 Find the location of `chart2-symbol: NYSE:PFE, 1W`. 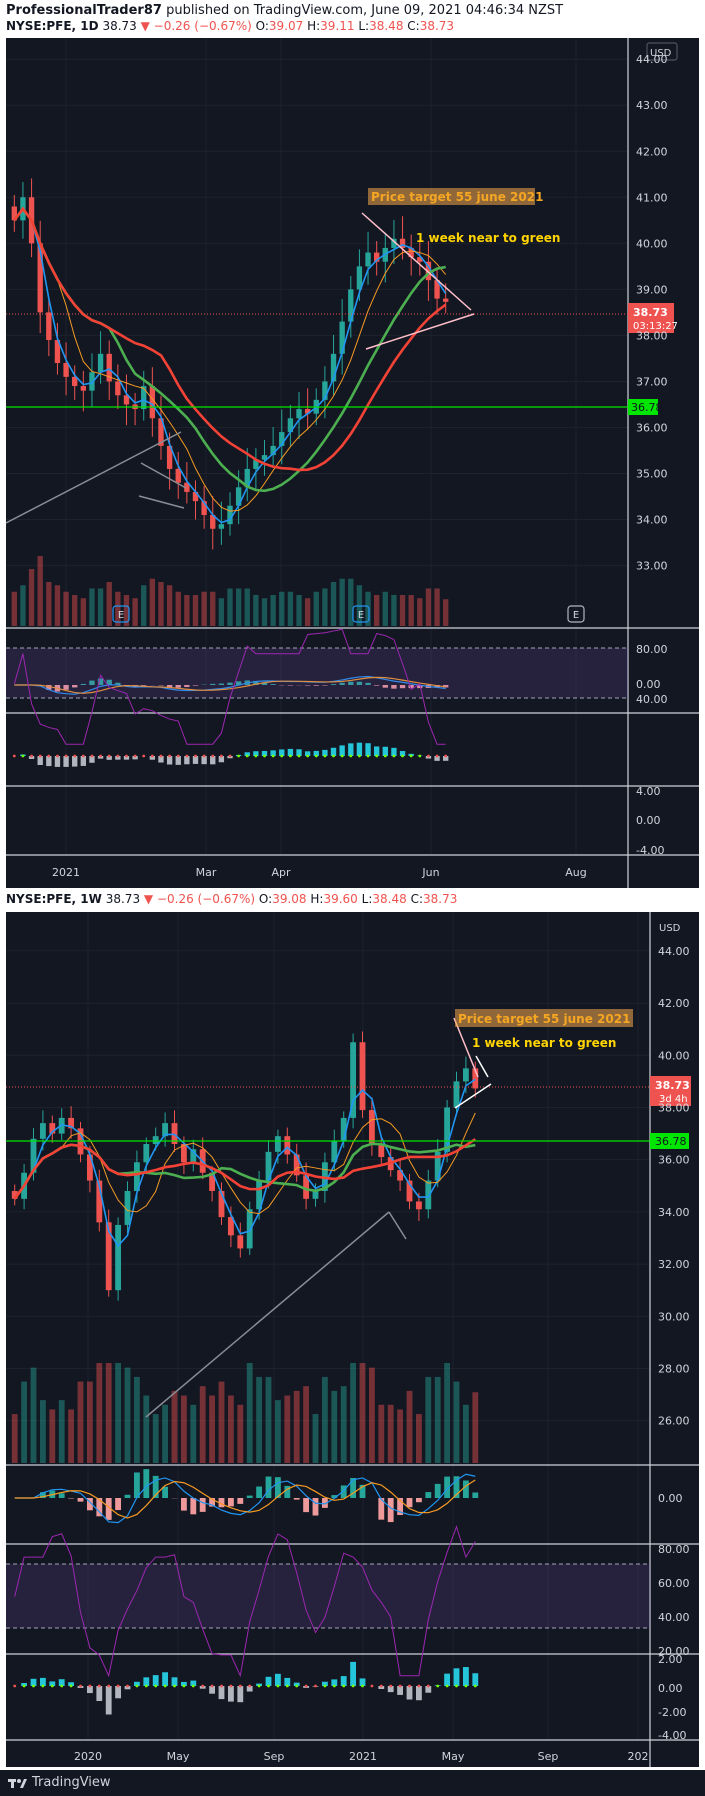

chart2-symbol: NYSE:PFE, 1W is located at coordinates (54, 899).